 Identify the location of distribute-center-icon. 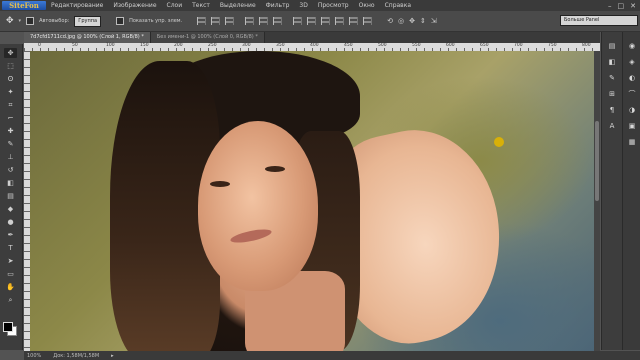
(354, 21).